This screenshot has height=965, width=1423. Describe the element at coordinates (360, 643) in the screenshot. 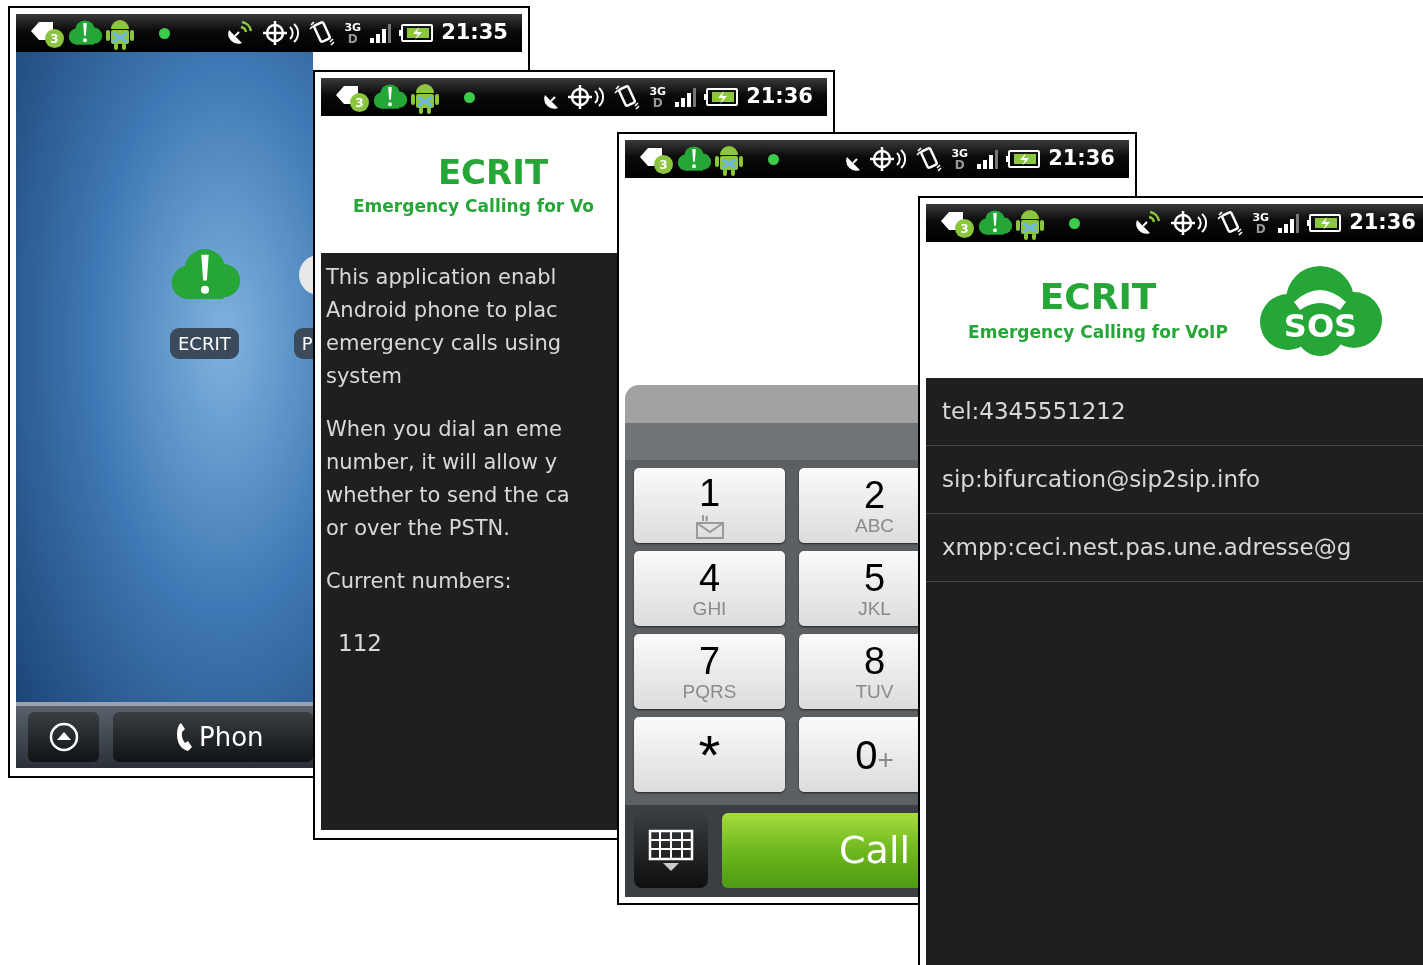

I see `number-entry: 112` at that location.